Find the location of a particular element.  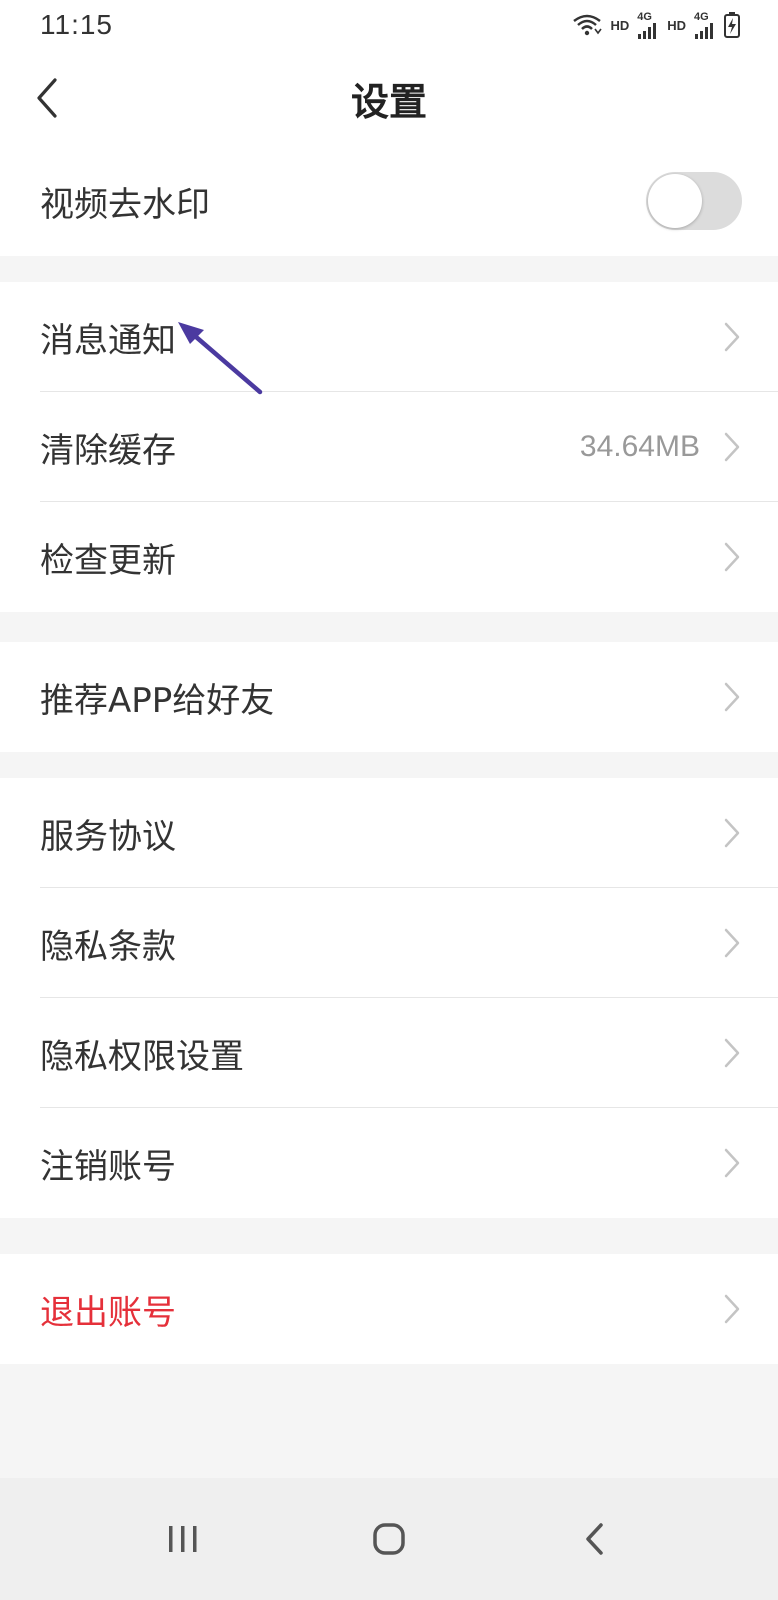

check-update-label: 检查更新 is located at coordinates (108, 560).